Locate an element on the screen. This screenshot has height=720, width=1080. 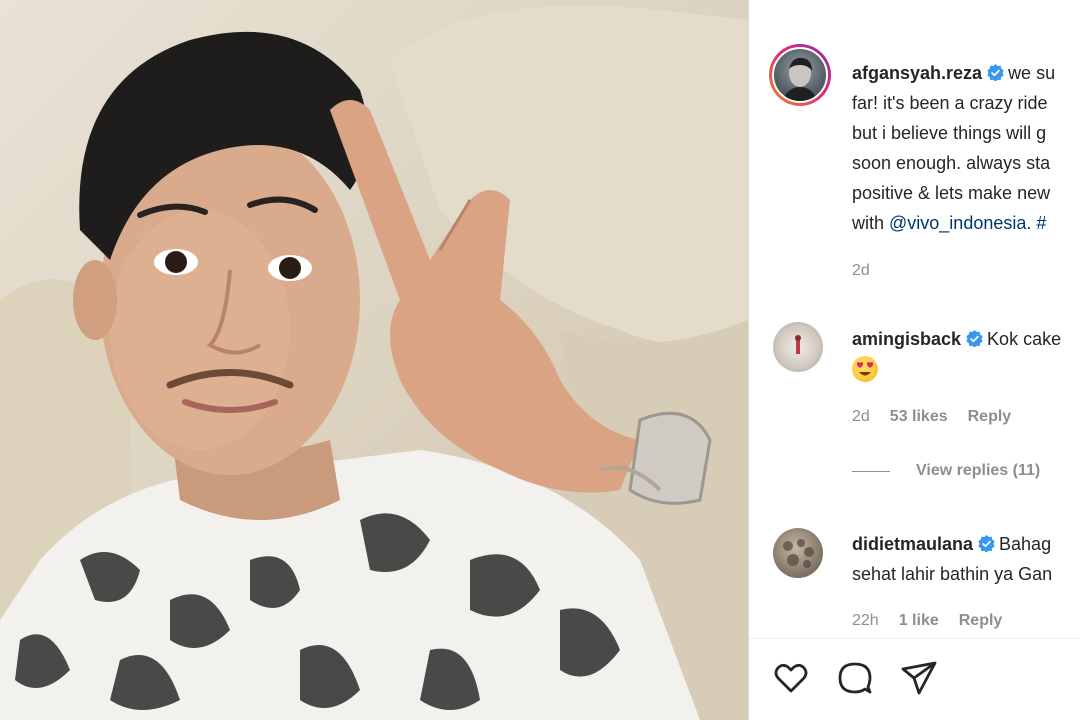
post-actions is located at coordinates (855, 678).